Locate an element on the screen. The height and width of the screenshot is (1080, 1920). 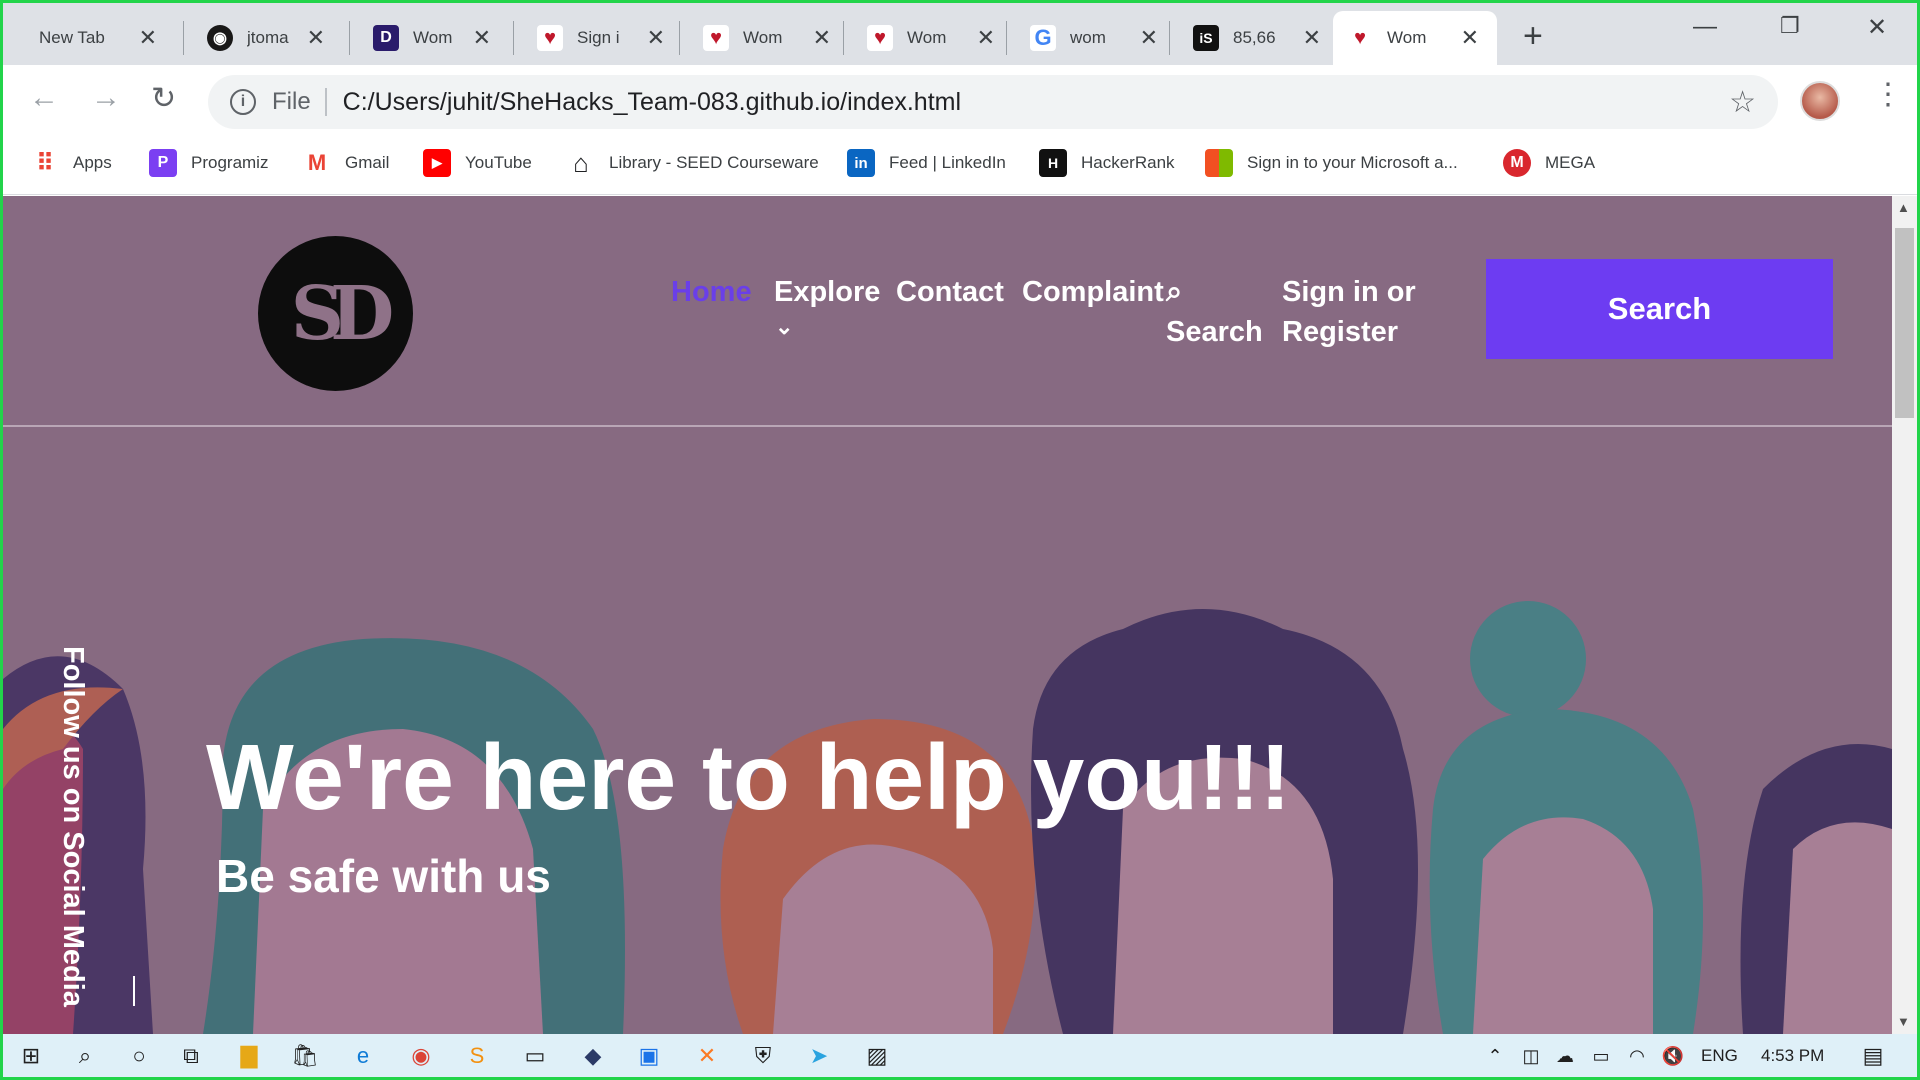
task-view-icon: ⧉ is located at coordinates (191, 1056).